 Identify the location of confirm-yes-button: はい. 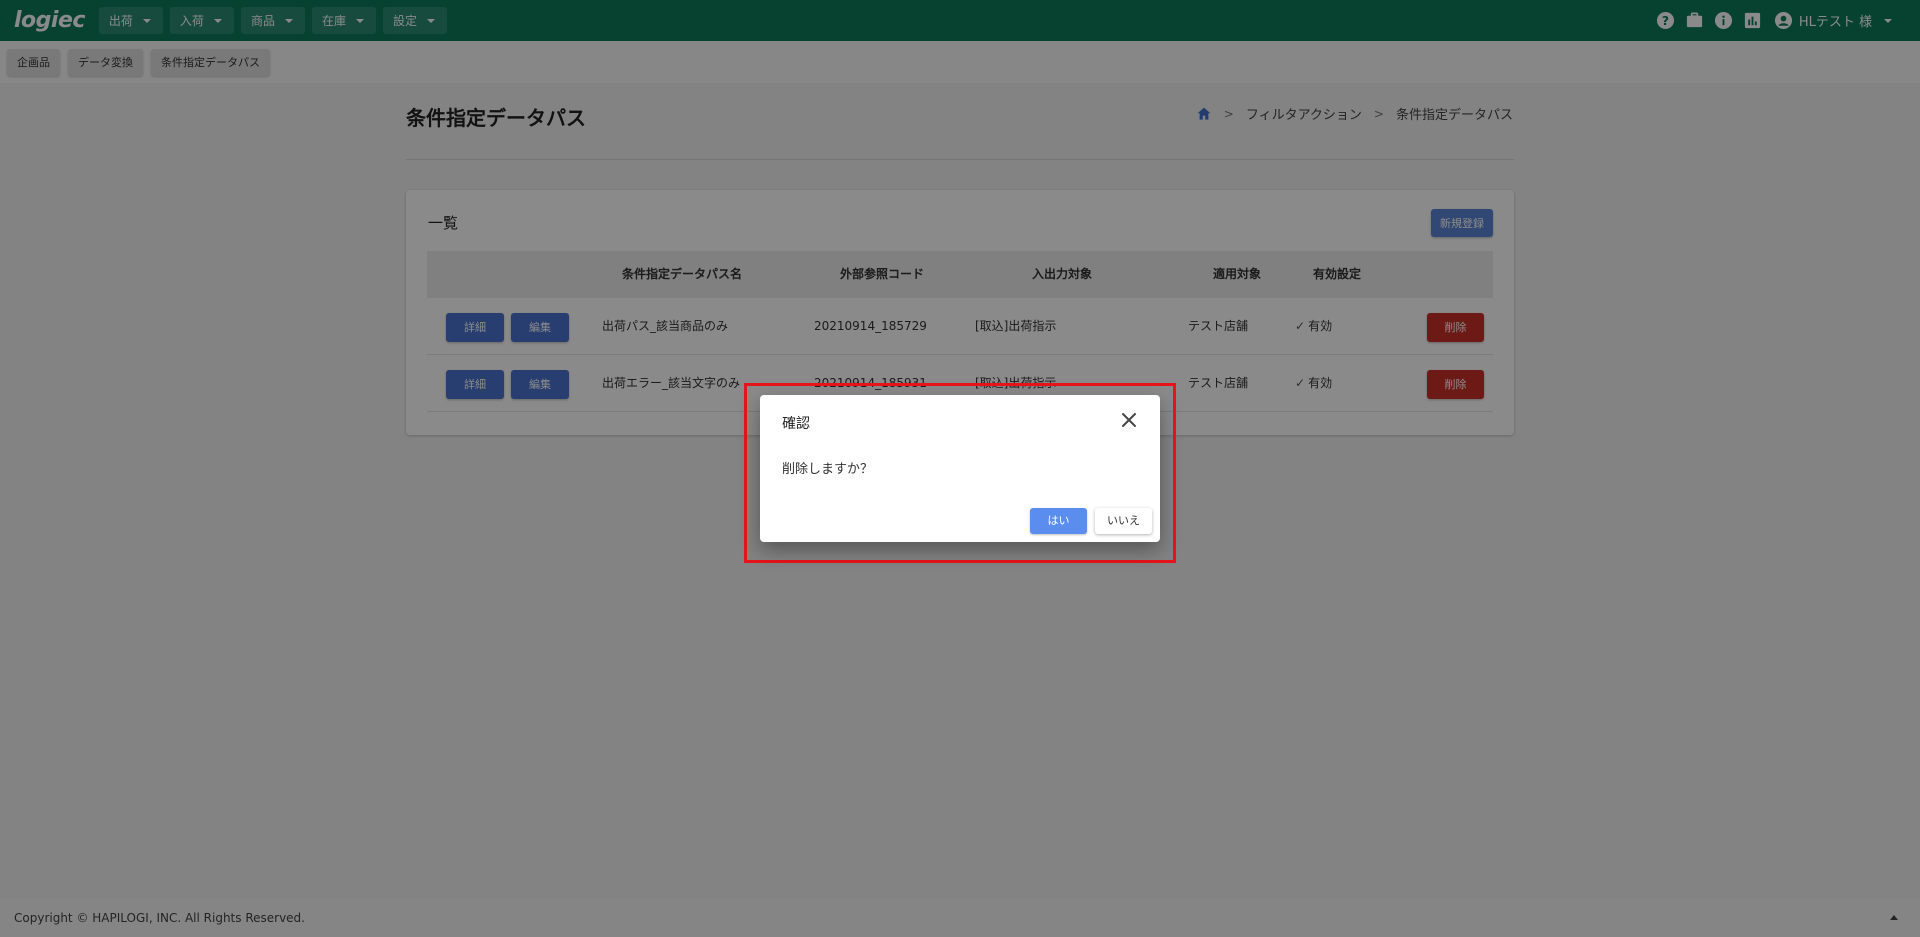
(1058, 521).